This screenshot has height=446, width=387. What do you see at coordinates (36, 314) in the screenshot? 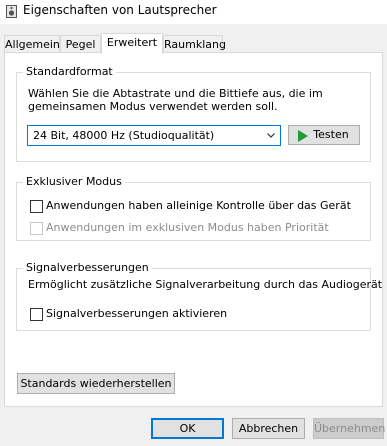
I see `signal-enhancements-checkbox` at bounding box center [36, 314].